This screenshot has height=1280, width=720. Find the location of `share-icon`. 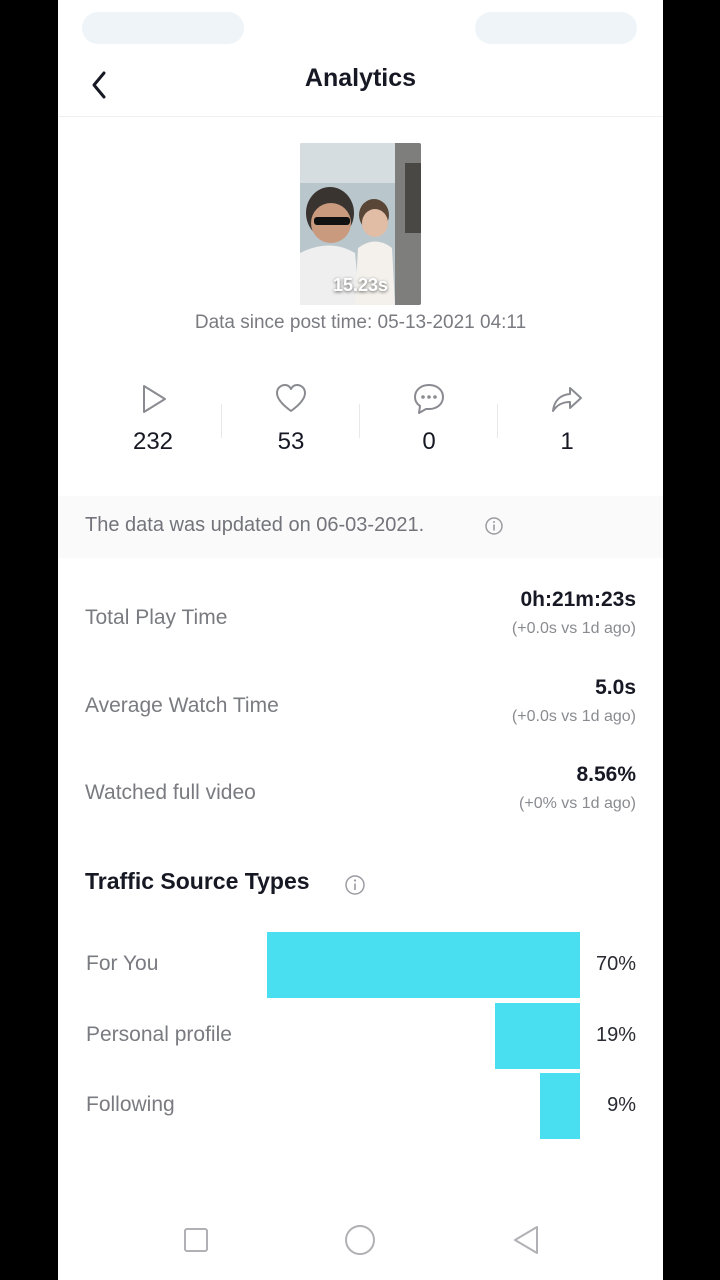

share-icon is located at coordinates (567, 399).